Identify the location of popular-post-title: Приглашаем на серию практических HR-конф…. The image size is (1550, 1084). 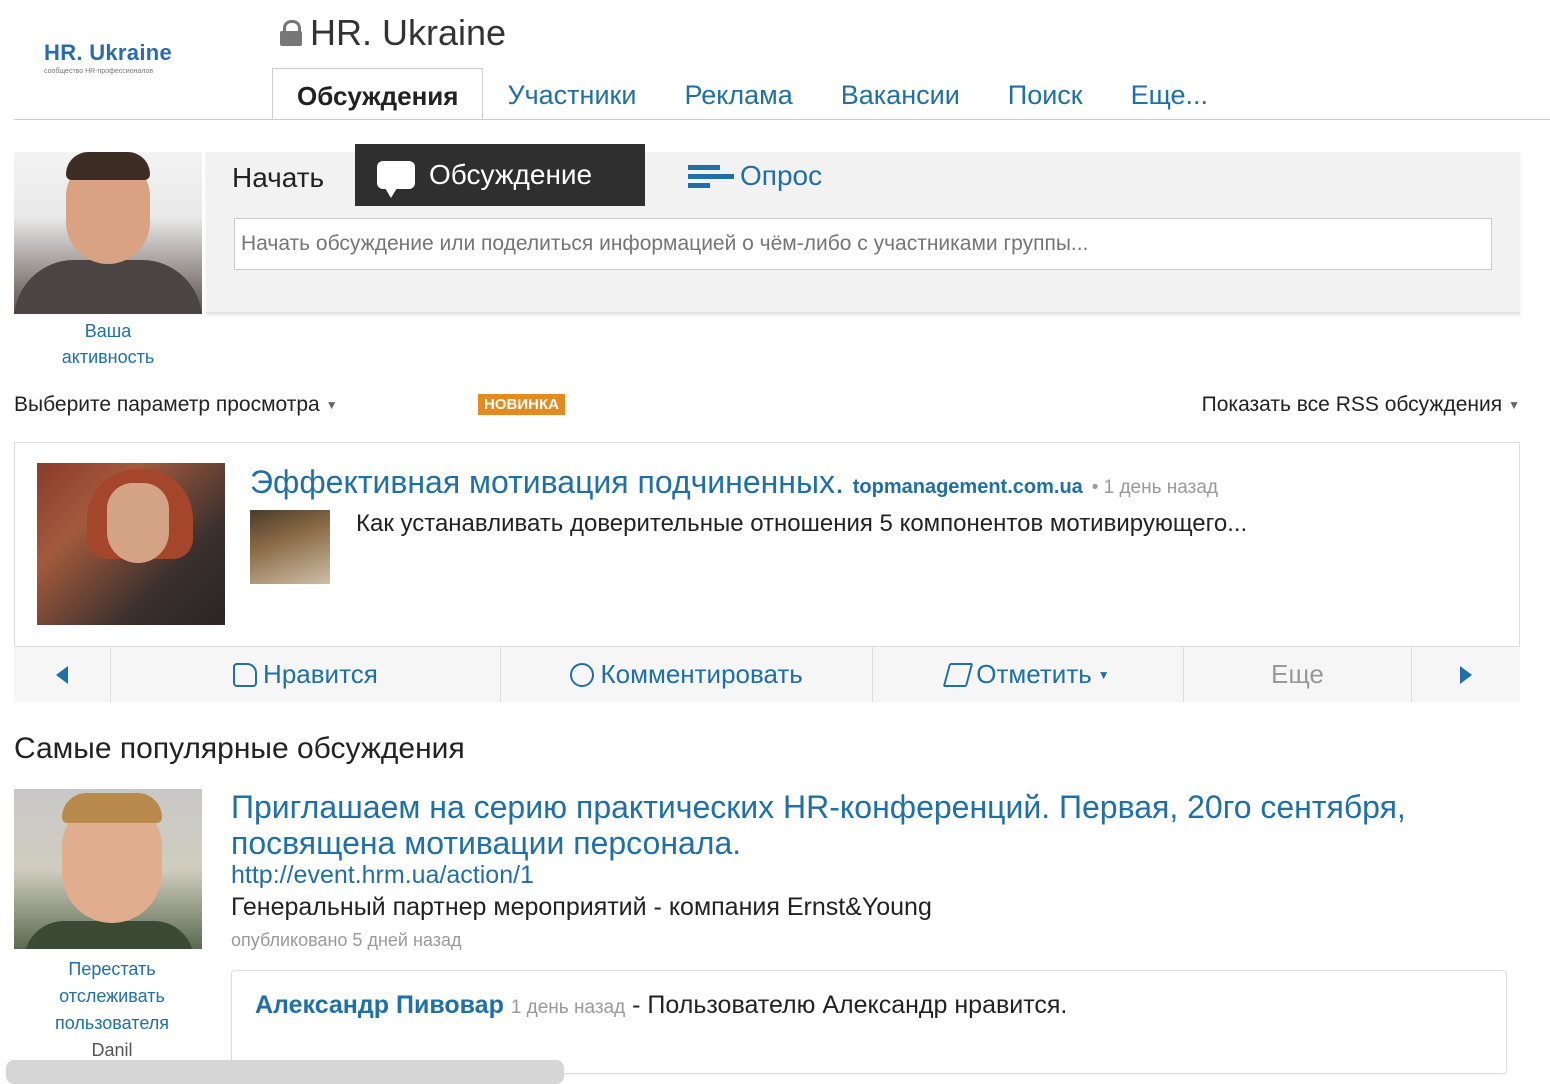
(831, 825).